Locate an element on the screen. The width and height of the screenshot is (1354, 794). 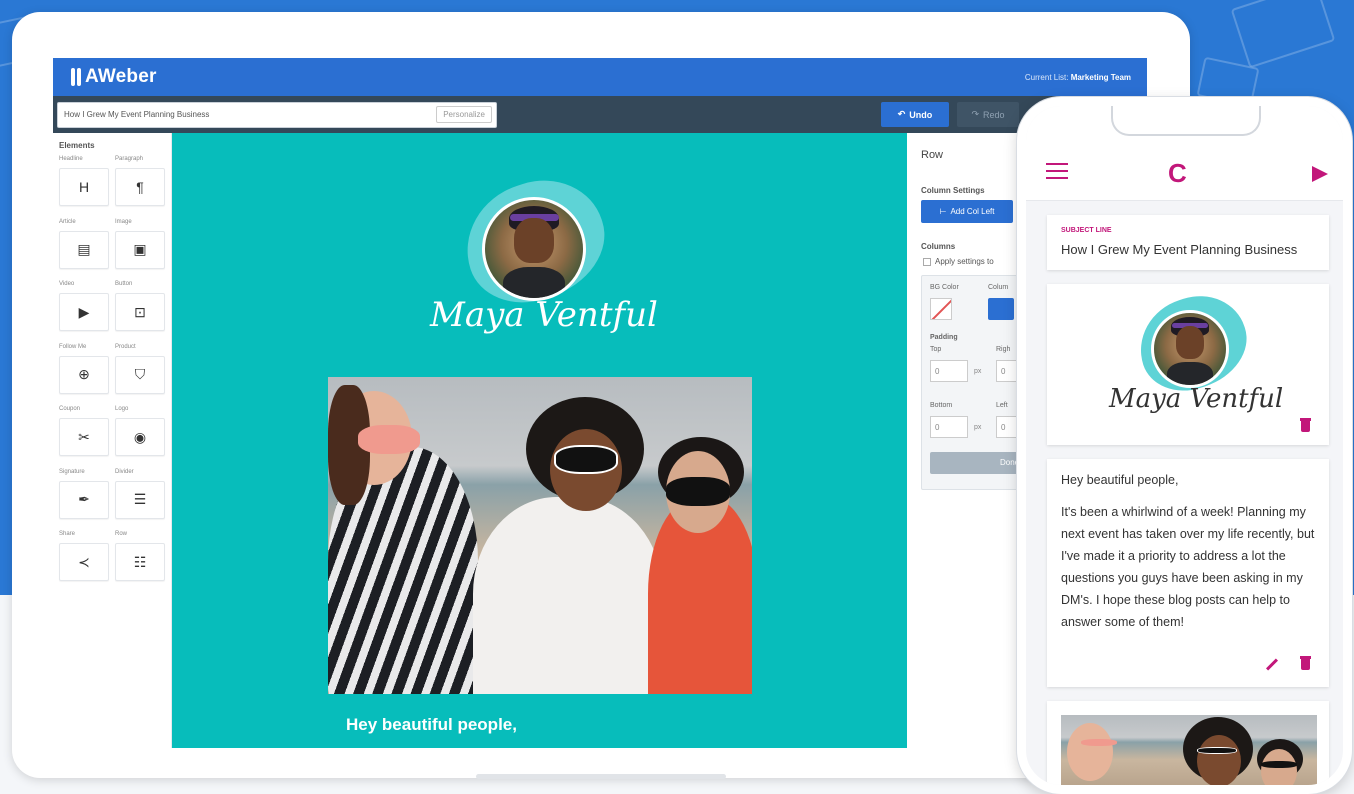
logo-icon: ◉ is located at coordinates (140, 437).